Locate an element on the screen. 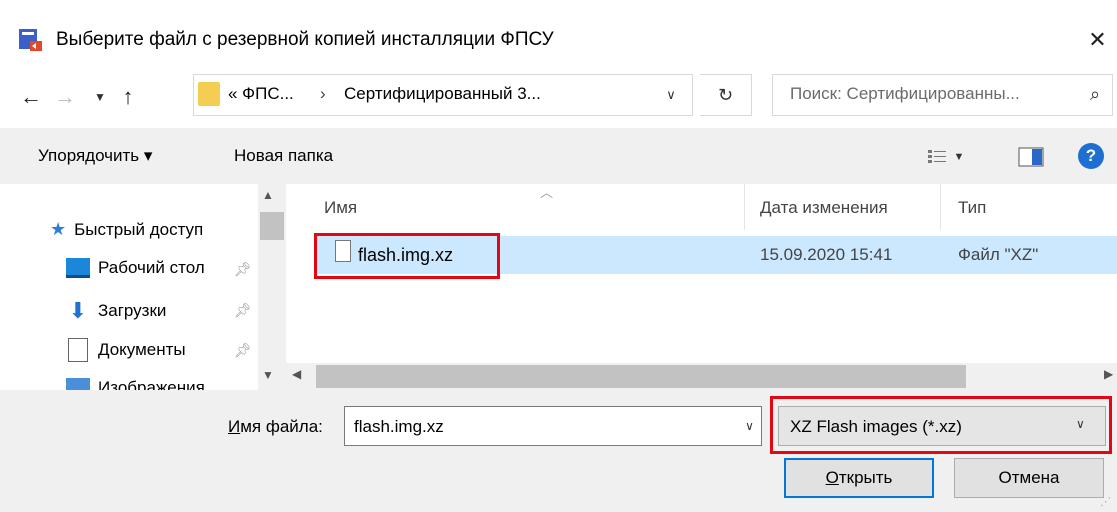 This screenshot has height=512, width=1117. search-icon: ⌕ is located at coordinates (1095, 94).